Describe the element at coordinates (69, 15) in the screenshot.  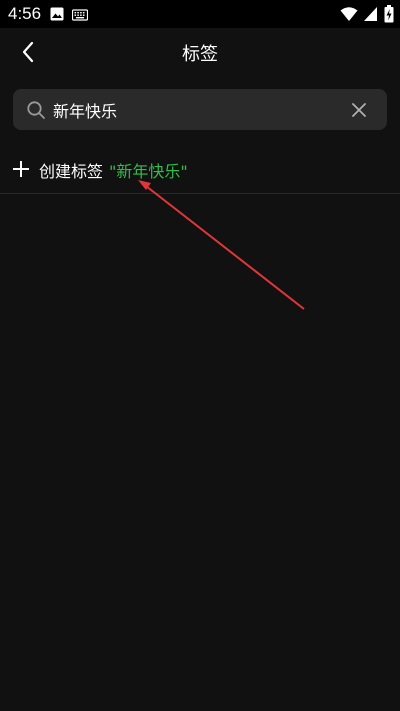
I see `status-notification-icons` at that location.